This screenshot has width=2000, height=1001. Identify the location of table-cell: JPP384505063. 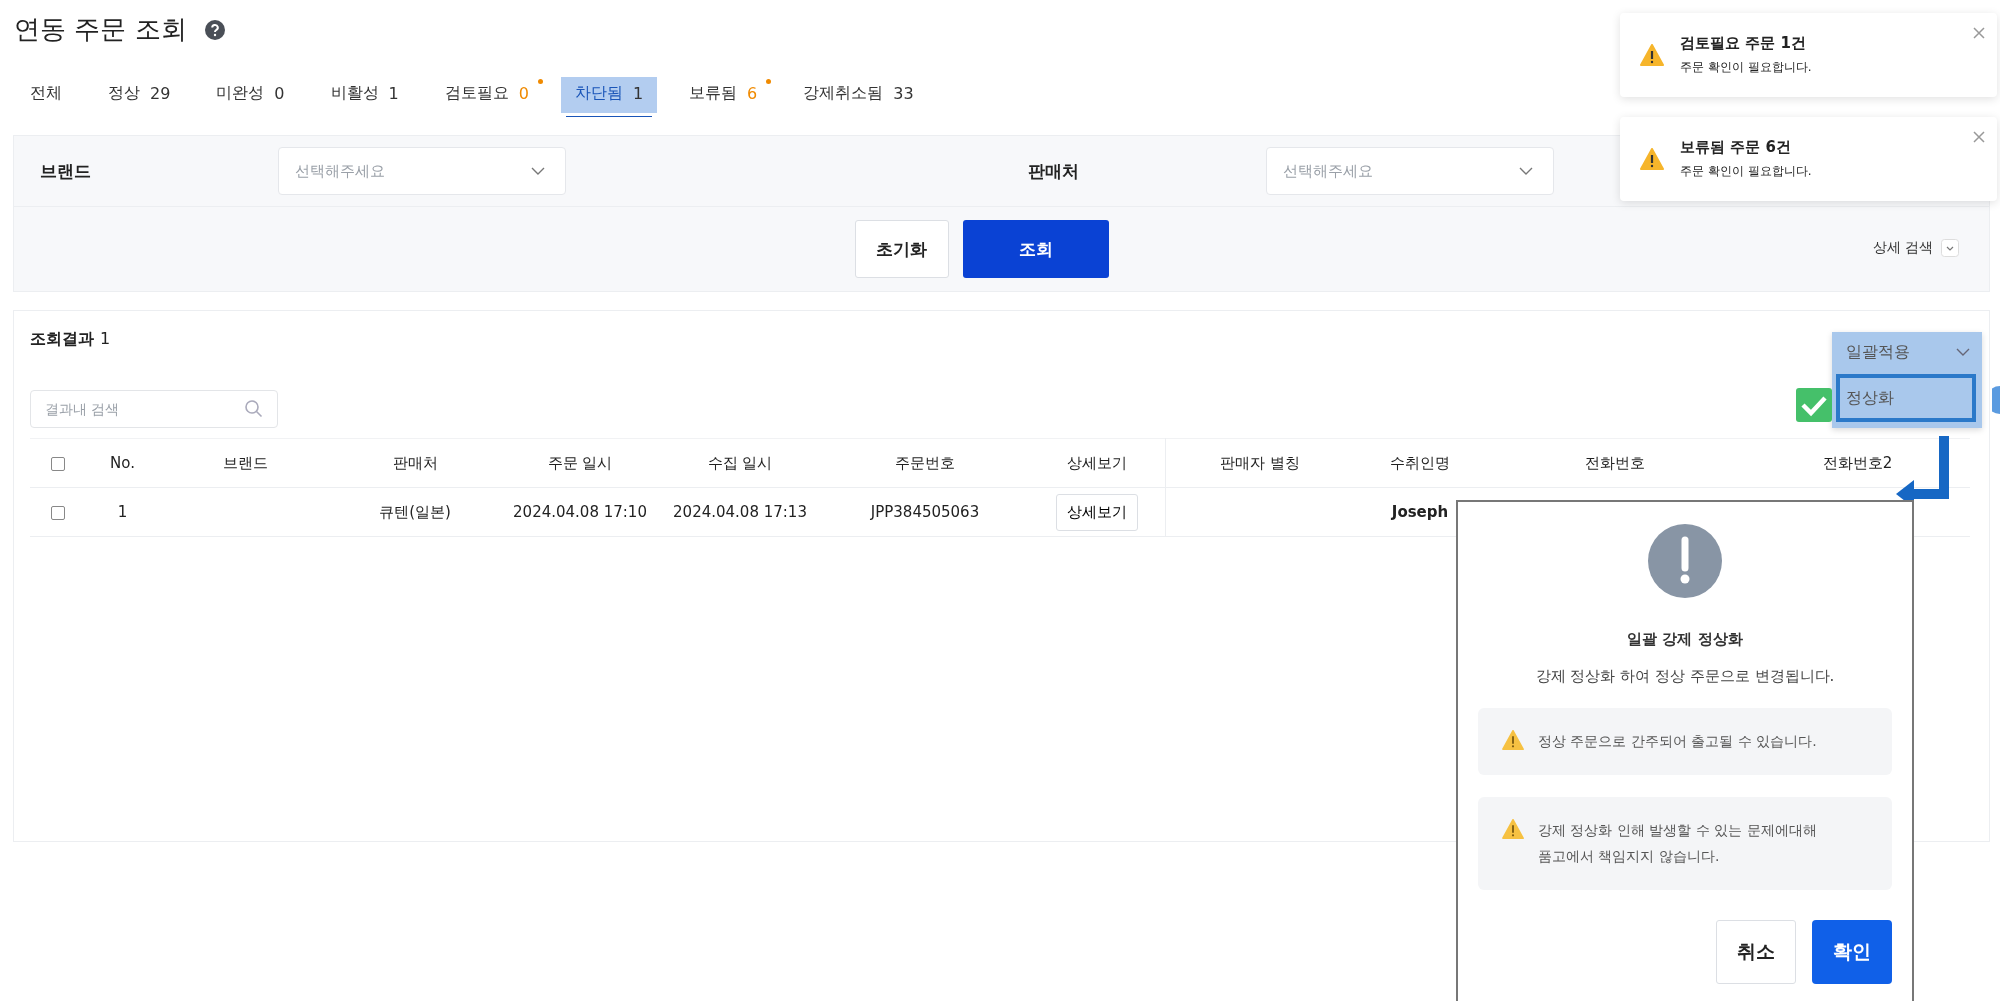
(925, 512).